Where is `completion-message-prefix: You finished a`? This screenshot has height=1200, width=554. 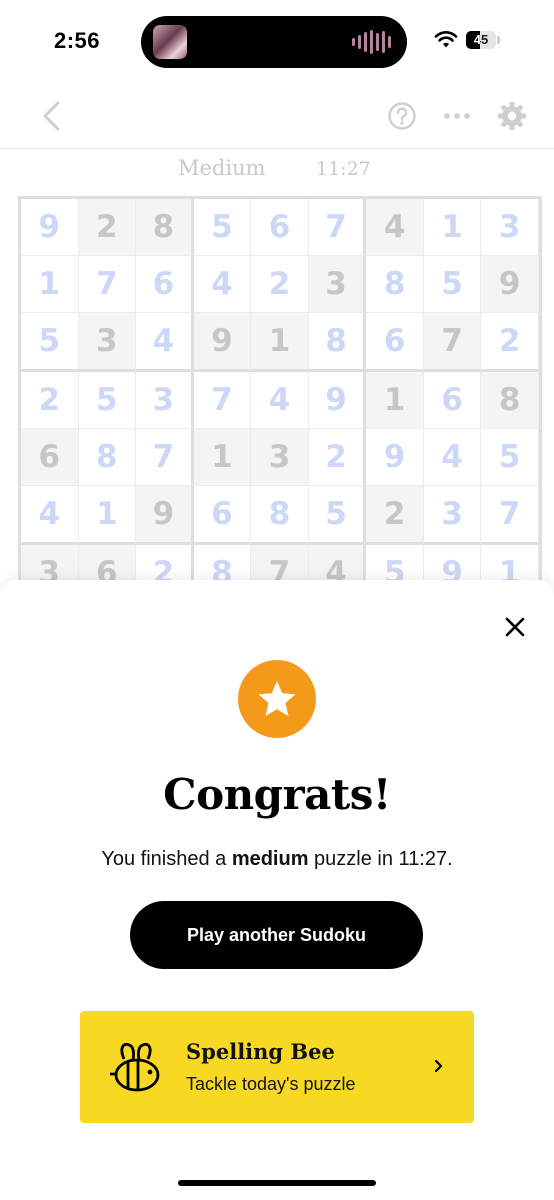
completion-message-prefix: You finished a is located at coordinates (166, 859).